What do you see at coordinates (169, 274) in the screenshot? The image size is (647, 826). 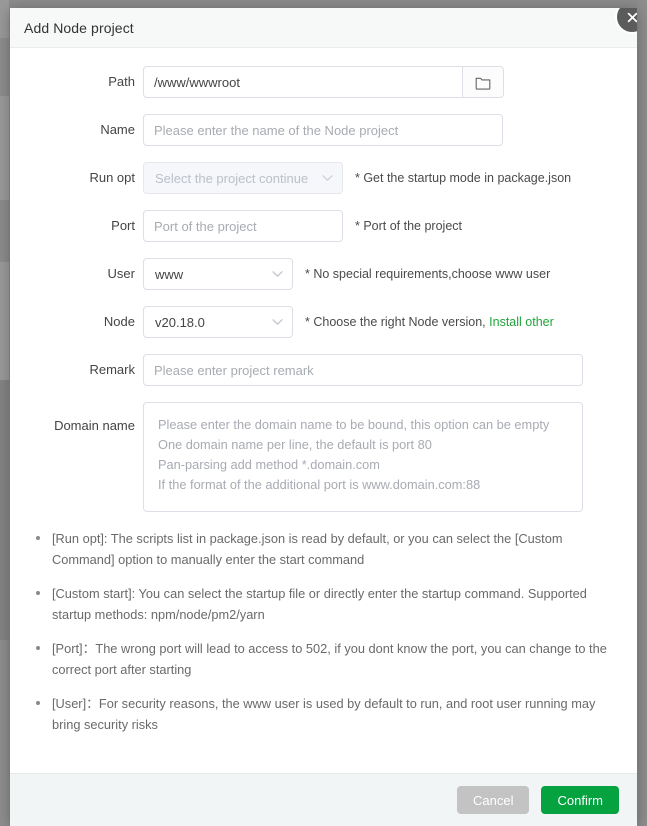 I see `user-select-value: www` at bounding box center [169, 274].